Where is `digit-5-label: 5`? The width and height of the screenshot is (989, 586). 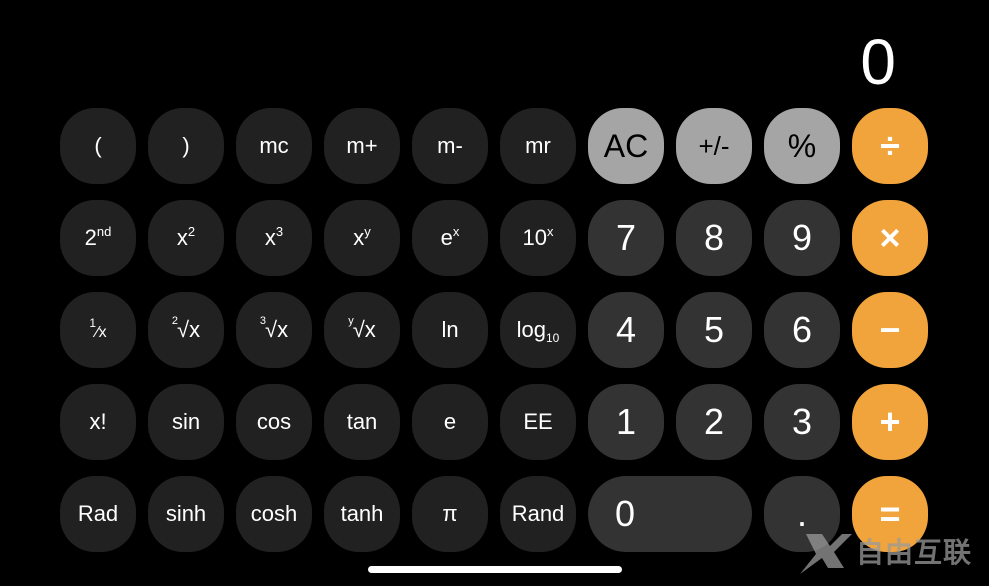
digit-5-label: 5 is located at coordinates (714, 329).